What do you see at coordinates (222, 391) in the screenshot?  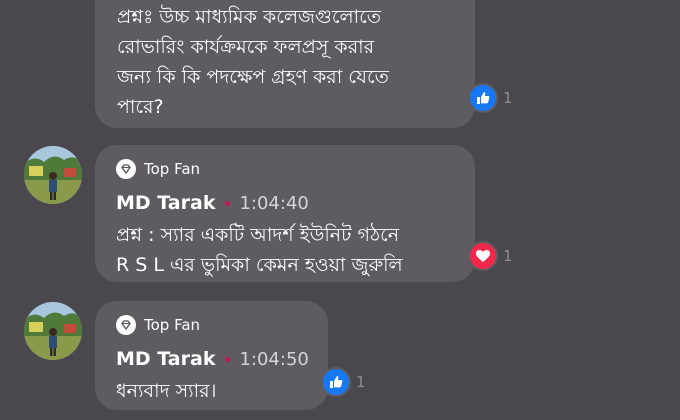 I see `comment-text: ধন্যবাদ স্যার।` at bounding box center [222, 391].